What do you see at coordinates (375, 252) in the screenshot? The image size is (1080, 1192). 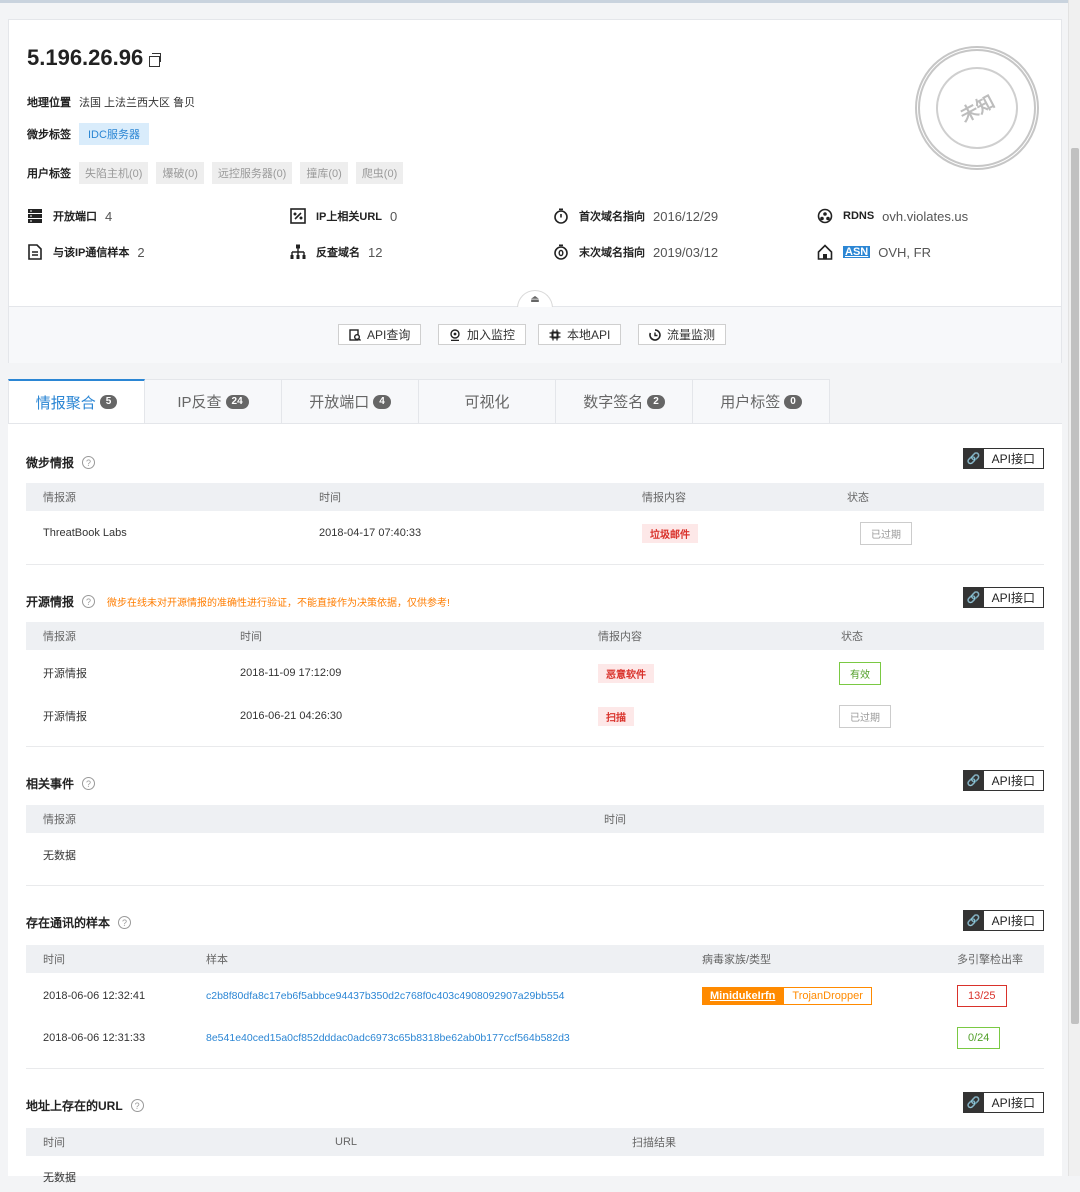 I see `stat-value: 12` at bounding box center [375, 252].